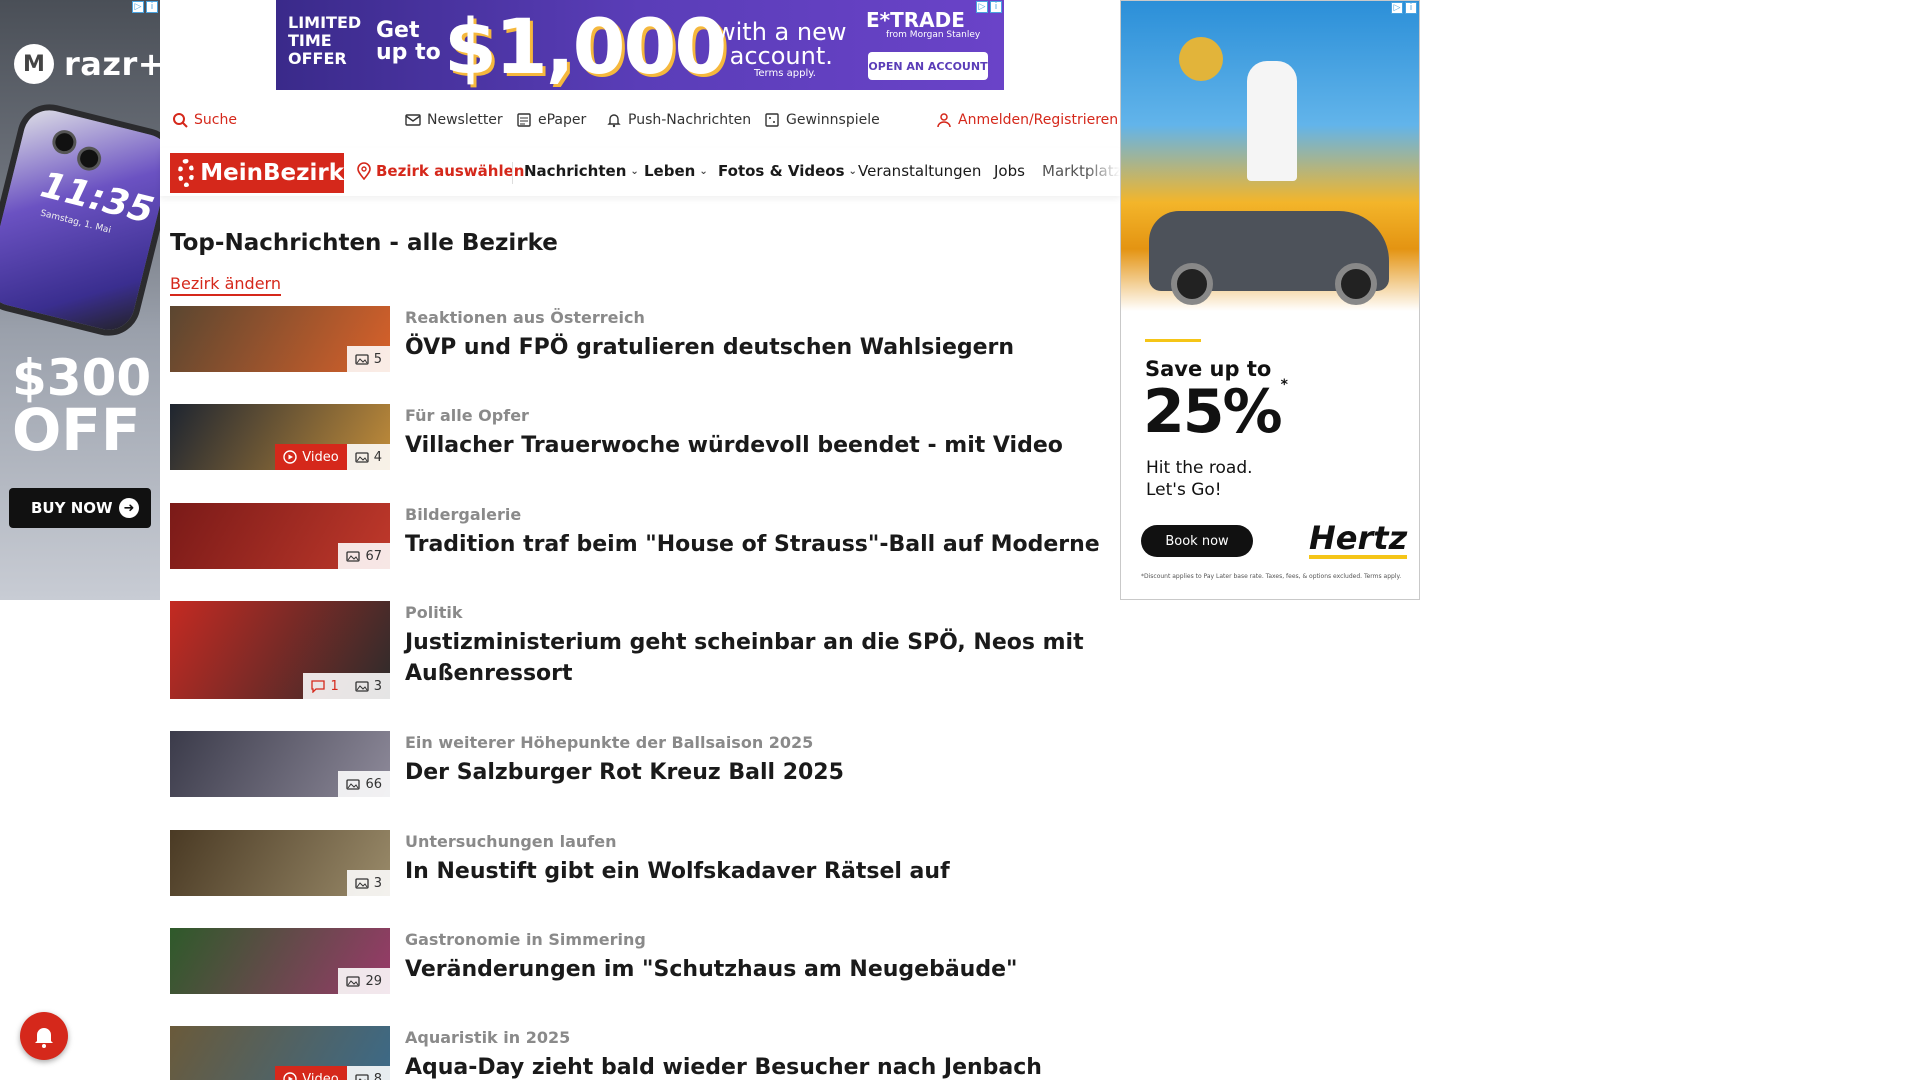 This screenshot has height=1080, width=1920. What do you see at coordinates (280, 437) in the screenshot?
I see `article-thumbnail: Video 4` at bounding box center [280, 437].